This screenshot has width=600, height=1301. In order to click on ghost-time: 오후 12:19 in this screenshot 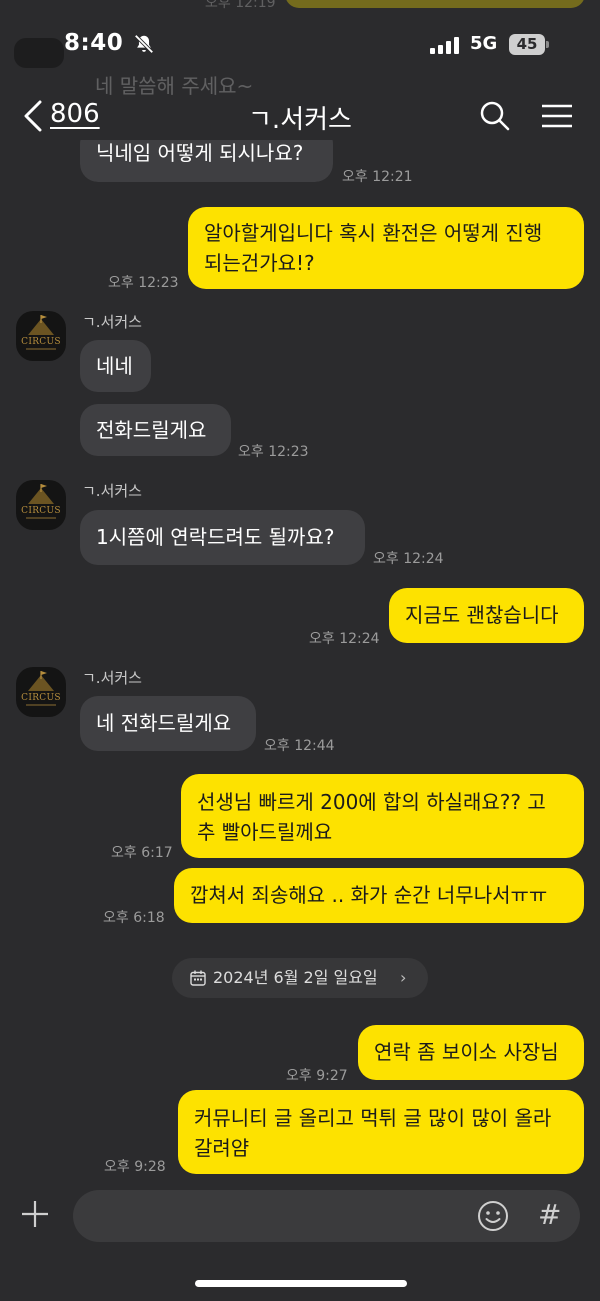, I will do `click(240, 5)`.